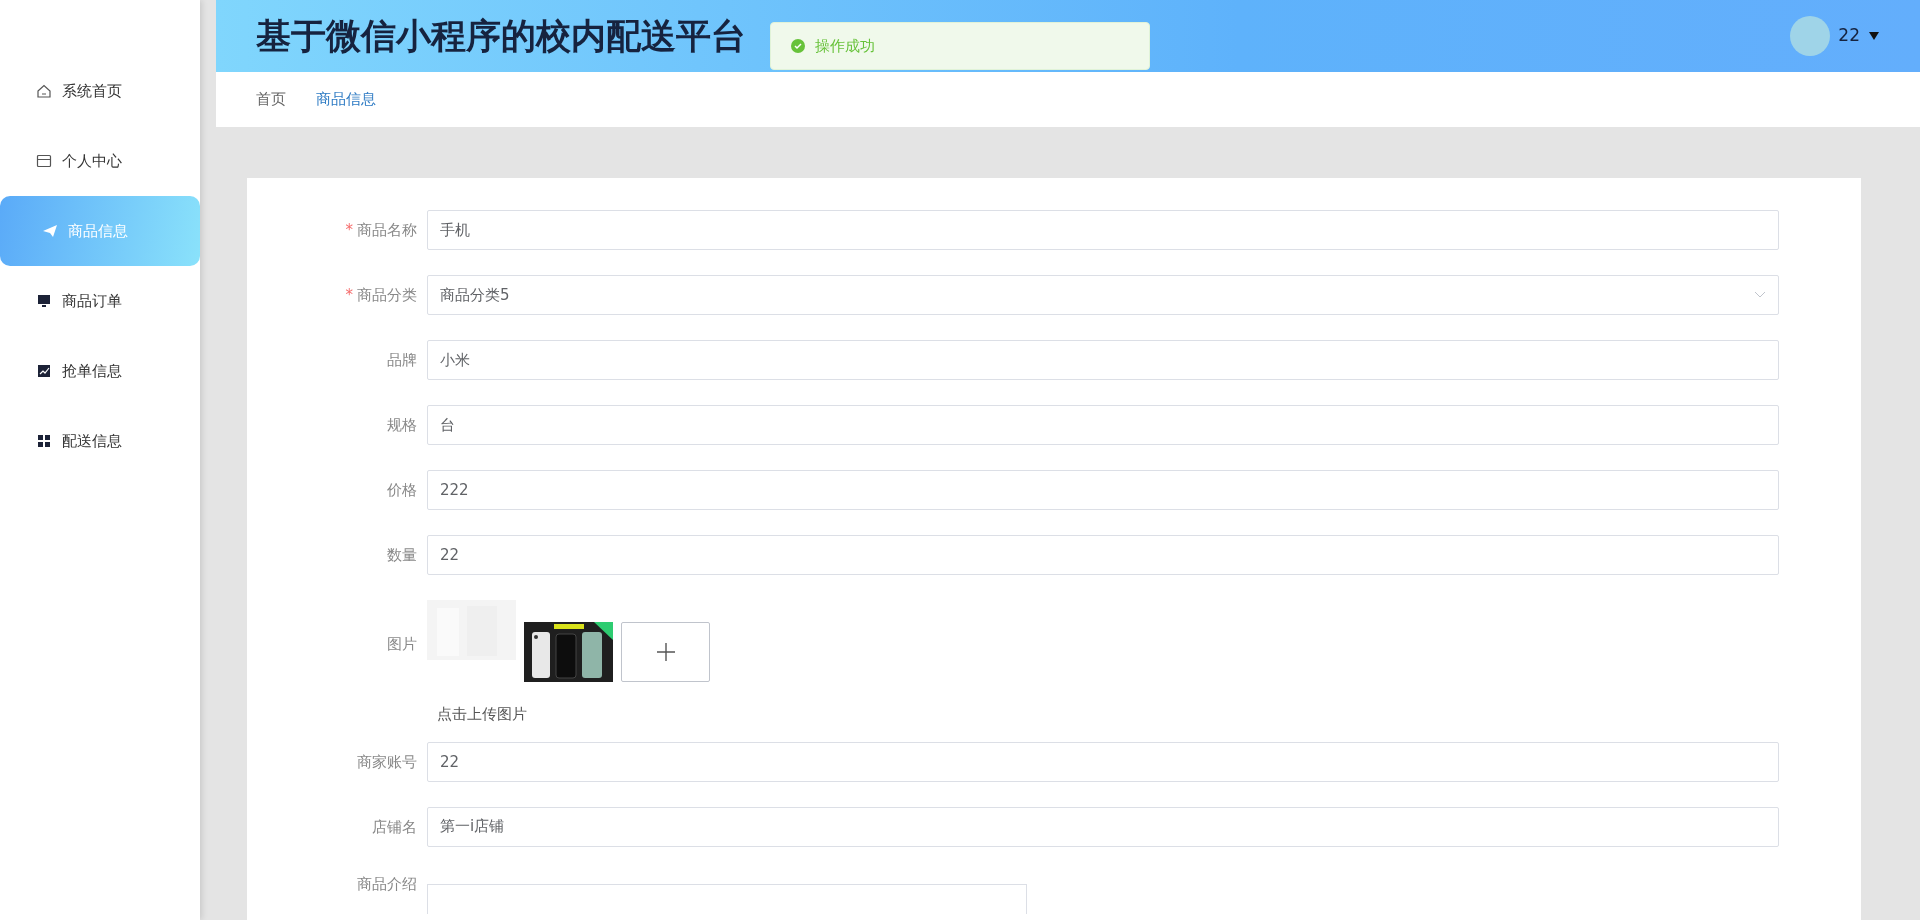 The width and height of the screenshot is (1920, 920). What do you see at coordinates (402, 360) in the screenshot?
I see `field-label: 品牌` at bounding box center [402, 360].